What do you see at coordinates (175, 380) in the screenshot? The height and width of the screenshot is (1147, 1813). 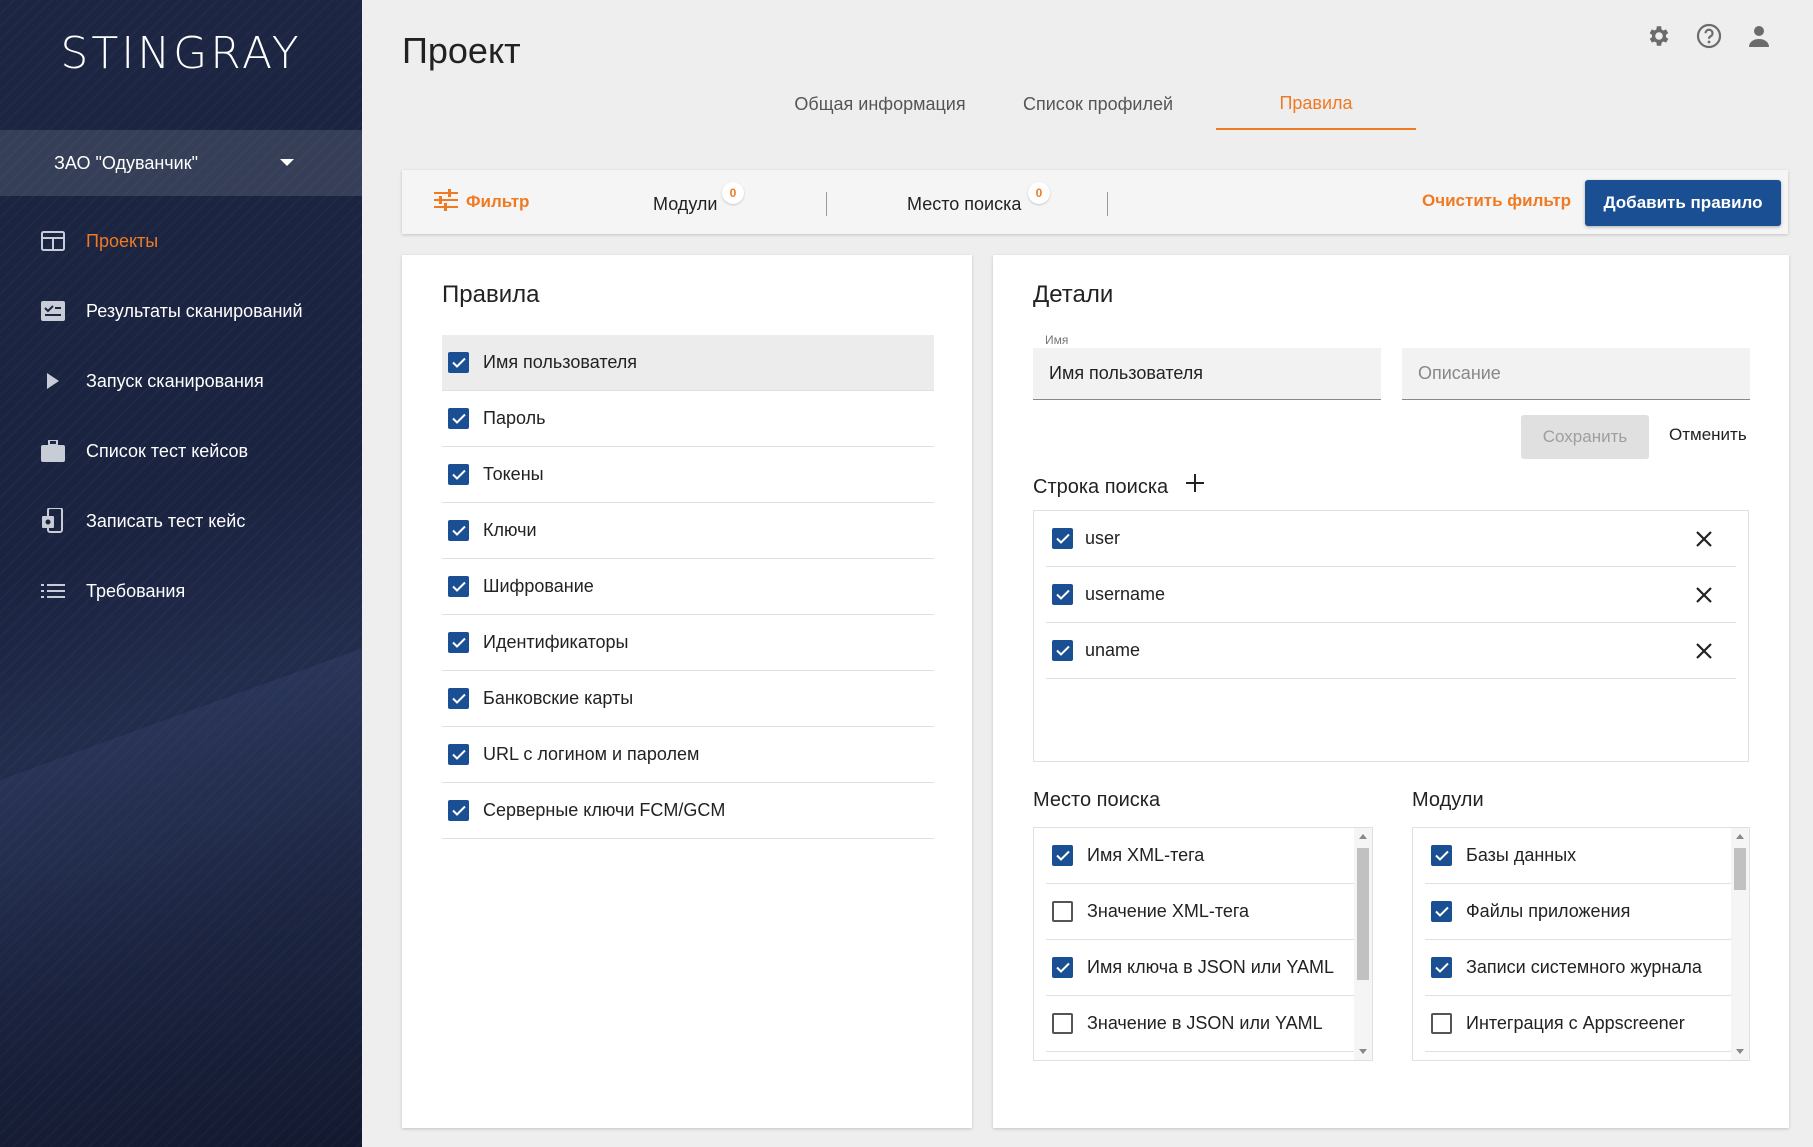 I see `sidebar-item-label: Запуск сканирования` at bounding box center [175, 380].